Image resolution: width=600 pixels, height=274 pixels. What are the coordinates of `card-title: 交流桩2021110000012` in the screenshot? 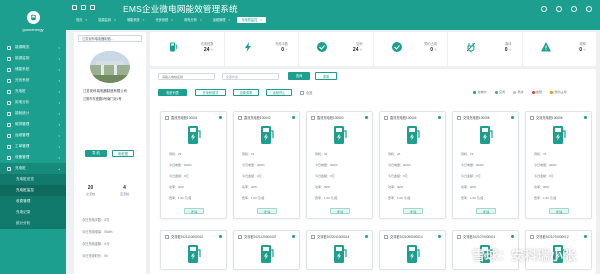 It's located at (187, 237).